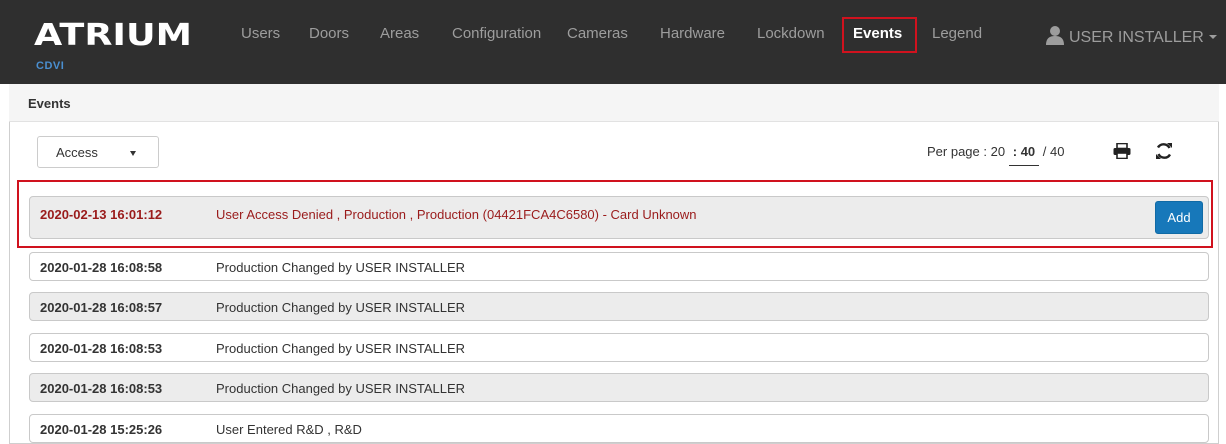  What do you see at coordinates (614, 103) in the screenshot?
I see `panel-heading` at bounding box center [614, 103].